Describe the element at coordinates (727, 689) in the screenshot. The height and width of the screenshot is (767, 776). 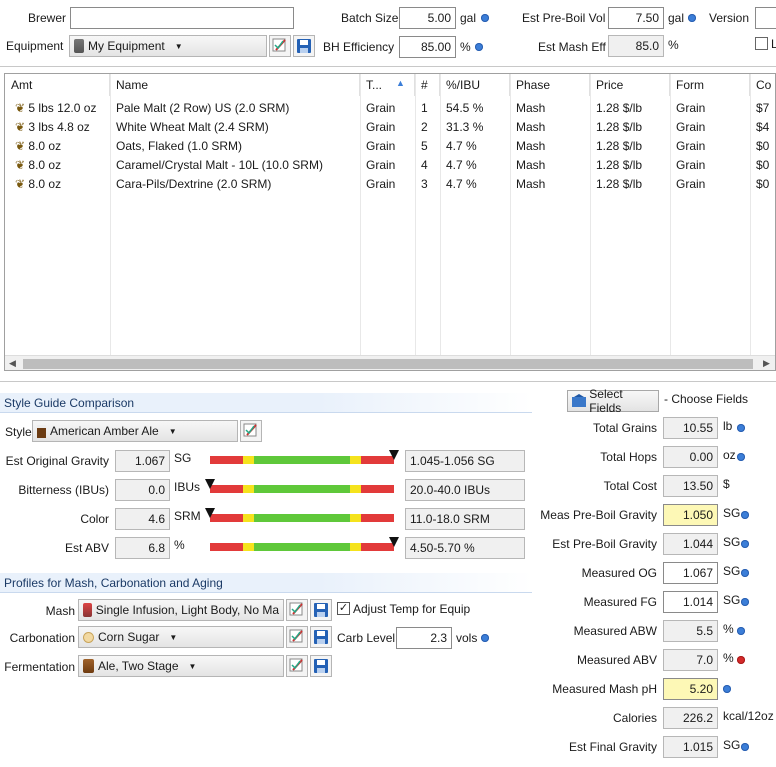
I see `measured-mash-ph-dot-icon` at that location.